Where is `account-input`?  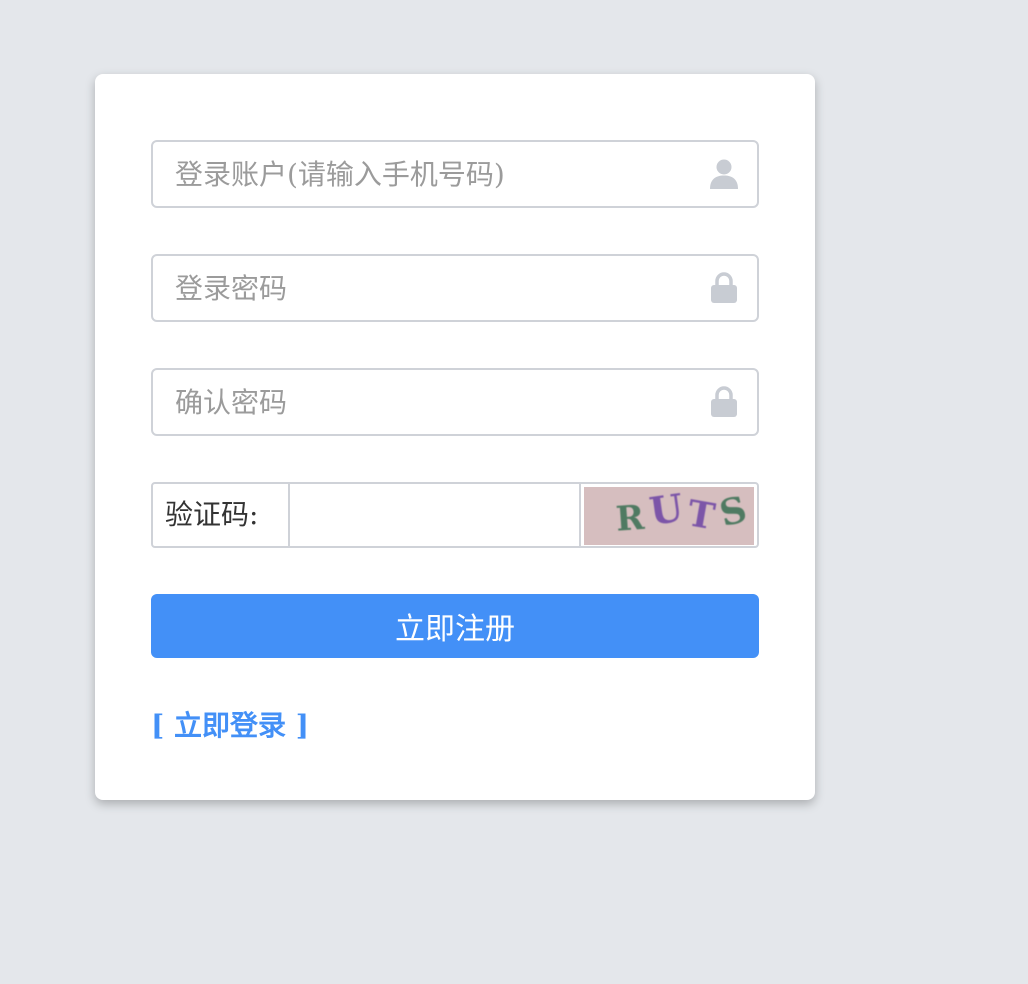 account-input is located at coordinates (455, 174).